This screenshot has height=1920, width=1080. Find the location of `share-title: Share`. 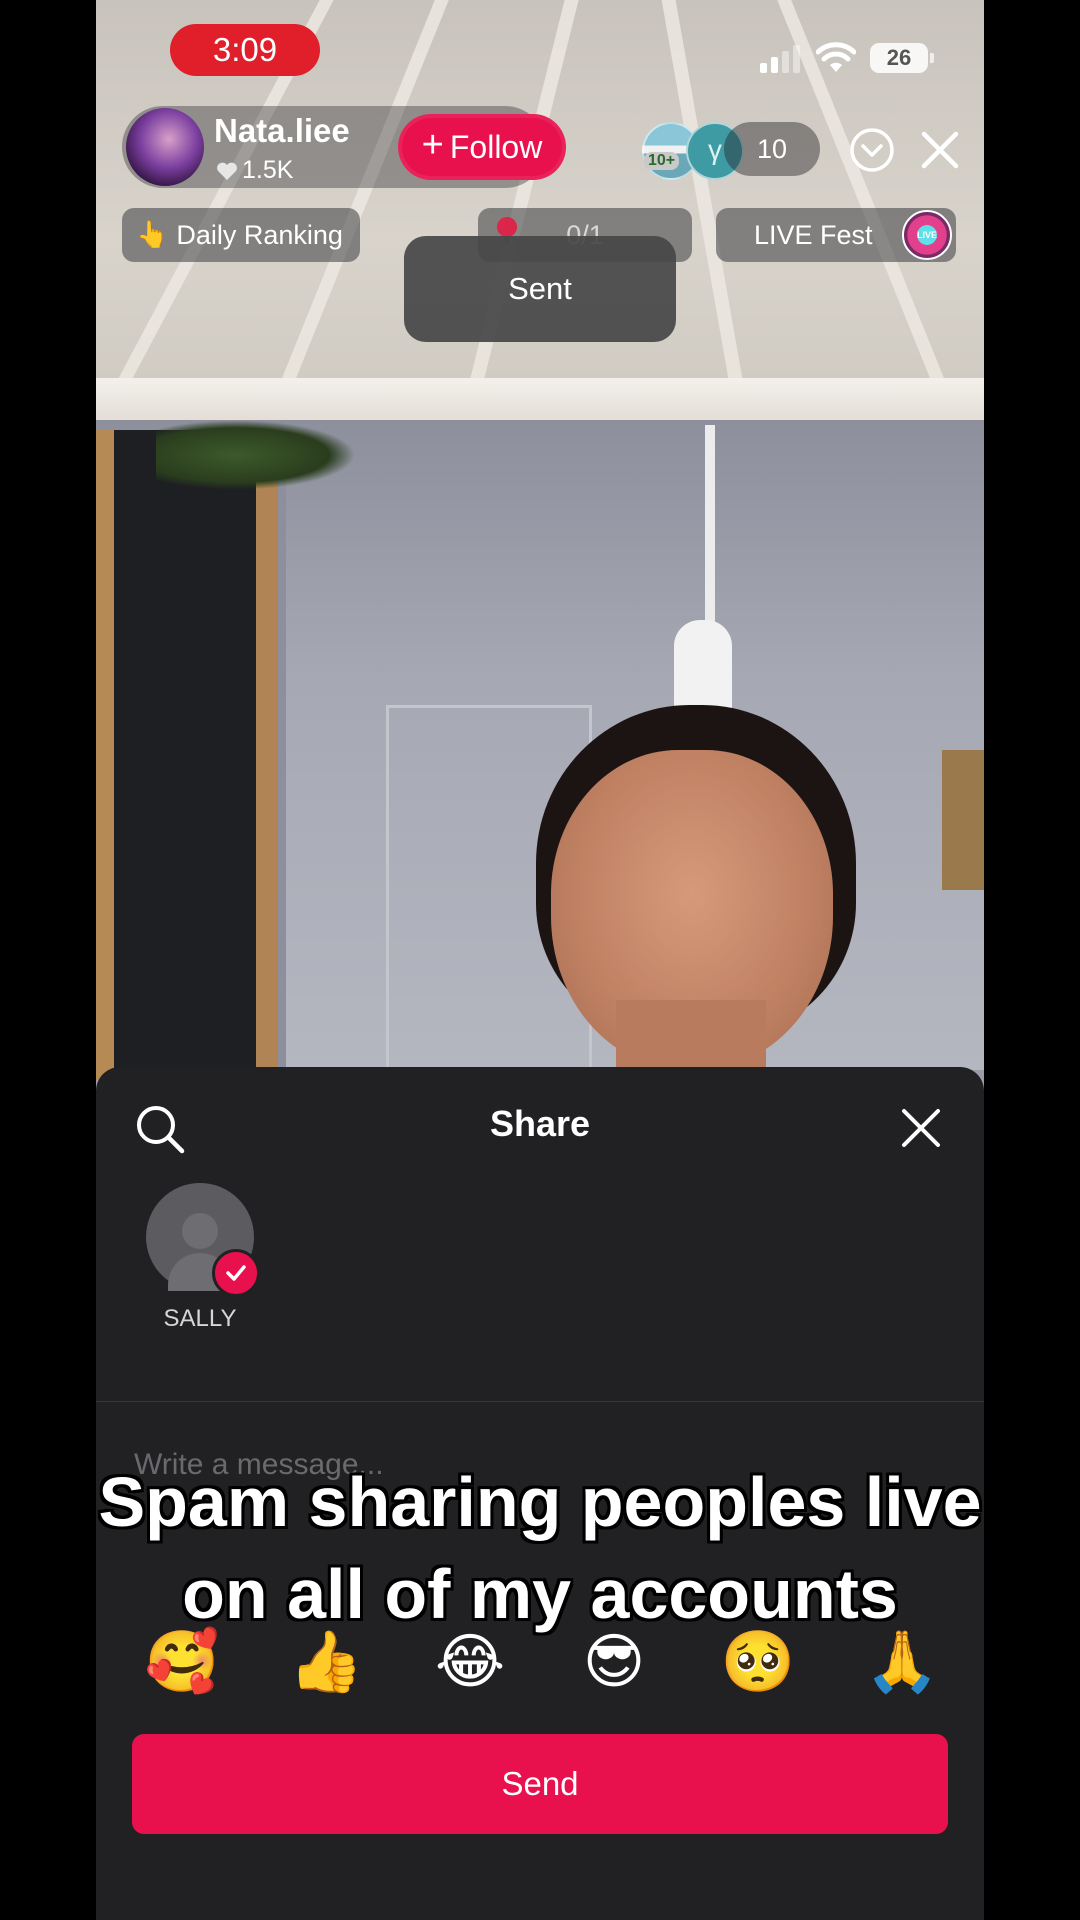

share-title: Share is located at coordinates (540, 1123).